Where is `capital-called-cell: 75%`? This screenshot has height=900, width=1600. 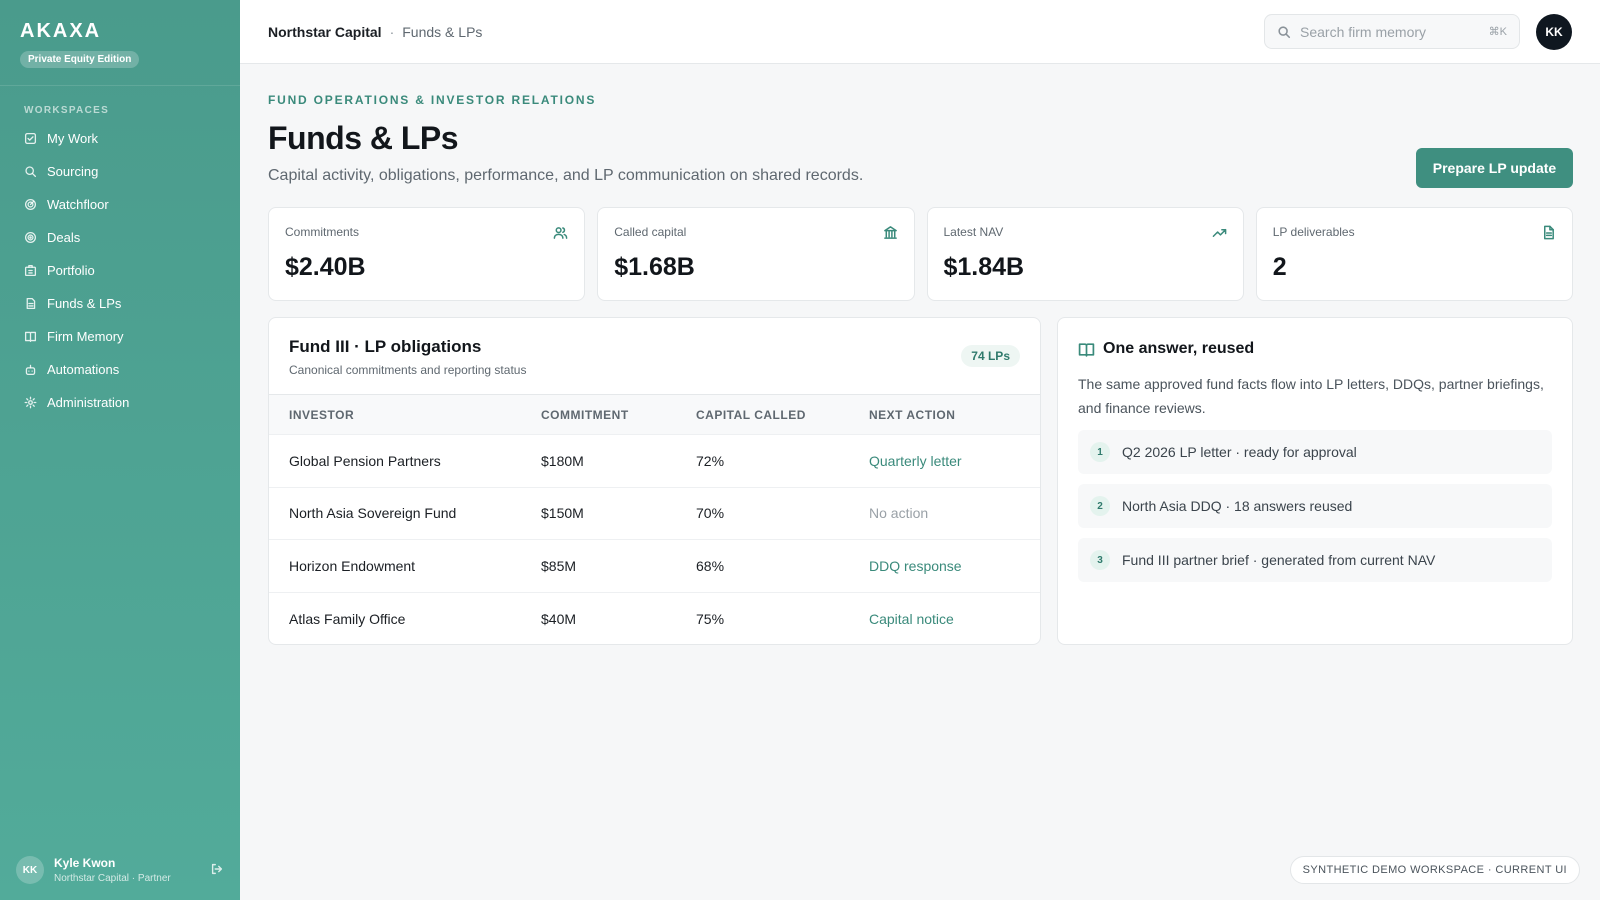
capital-called-cell: 75% is located at coordinates (782, 617).